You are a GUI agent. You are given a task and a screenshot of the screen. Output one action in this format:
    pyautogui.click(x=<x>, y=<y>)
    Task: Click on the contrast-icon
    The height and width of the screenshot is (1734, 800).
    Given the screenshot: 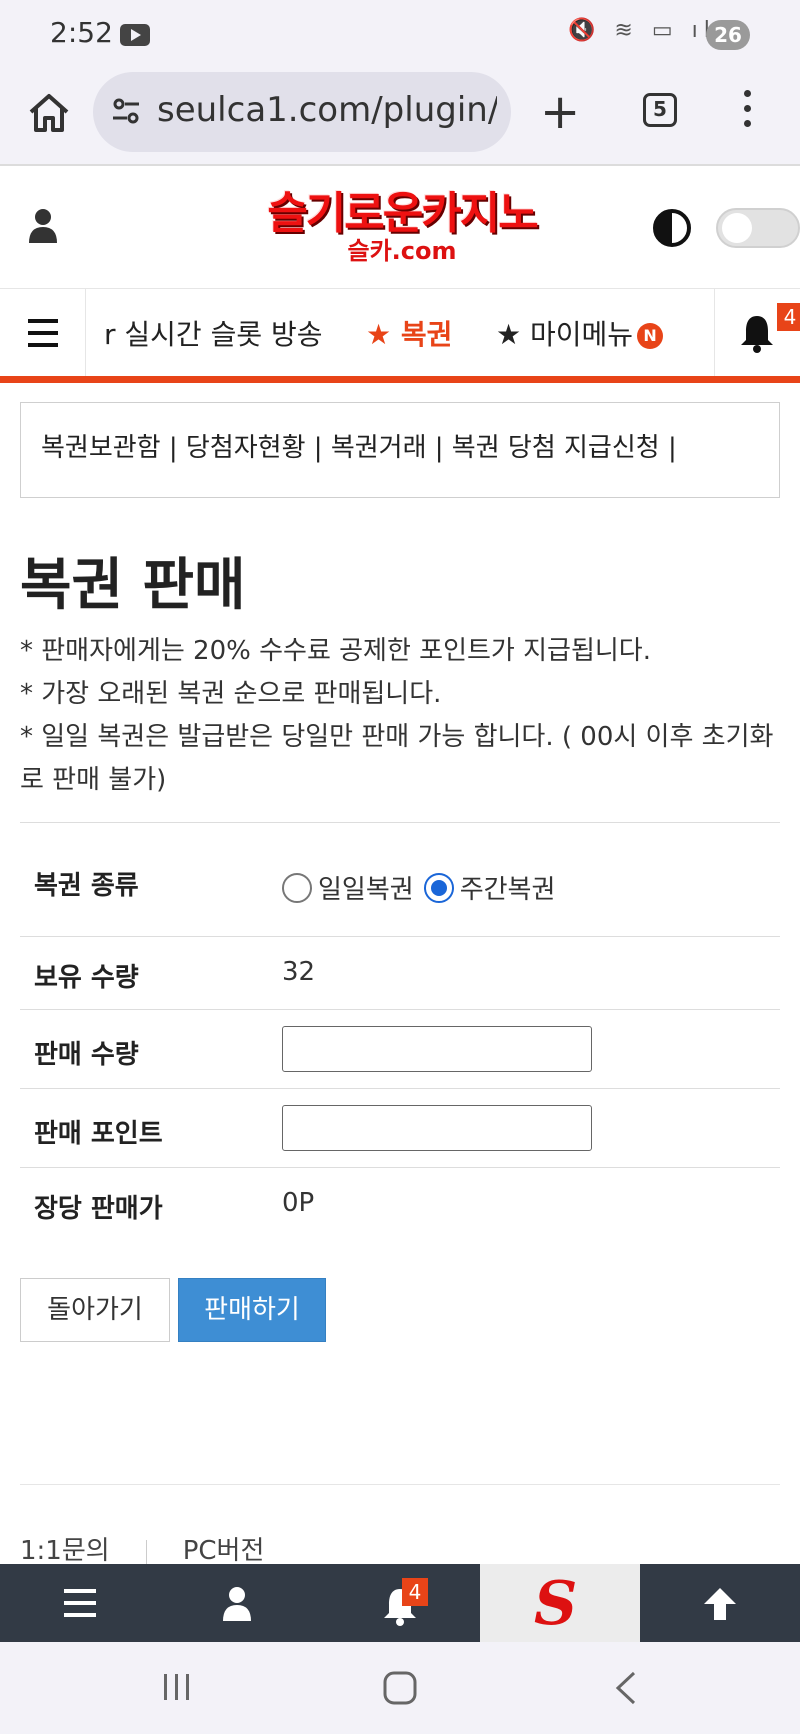 What is the action you would take?
    pyautogui.click(x=672, y=228)
    